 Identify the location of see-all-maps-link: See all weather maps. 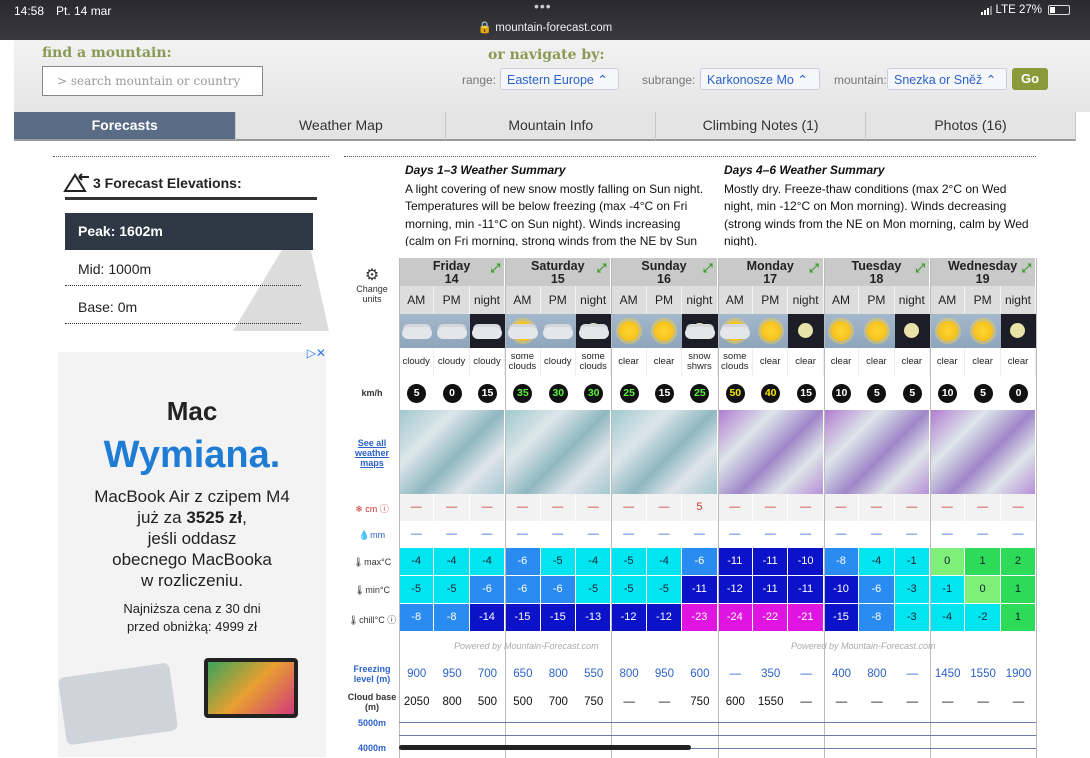
(372, 453).